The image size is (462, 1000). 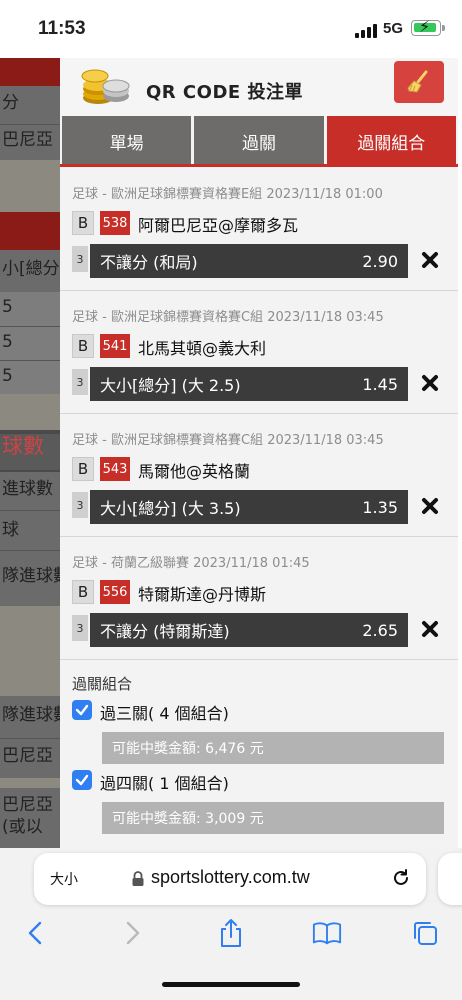 I want to click on odds-value: 2.90, so click(x=380, y=261).